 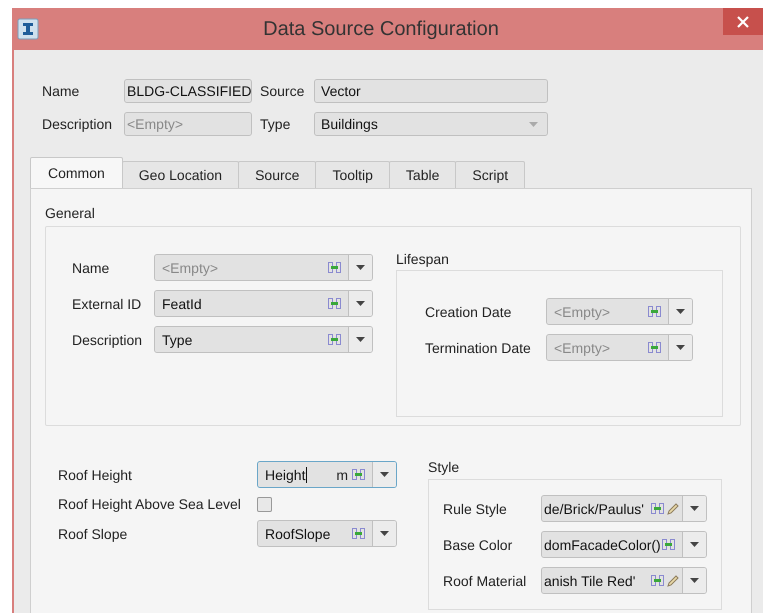 I want to click on field-label: Creation Date, so click(x=468, y=312).